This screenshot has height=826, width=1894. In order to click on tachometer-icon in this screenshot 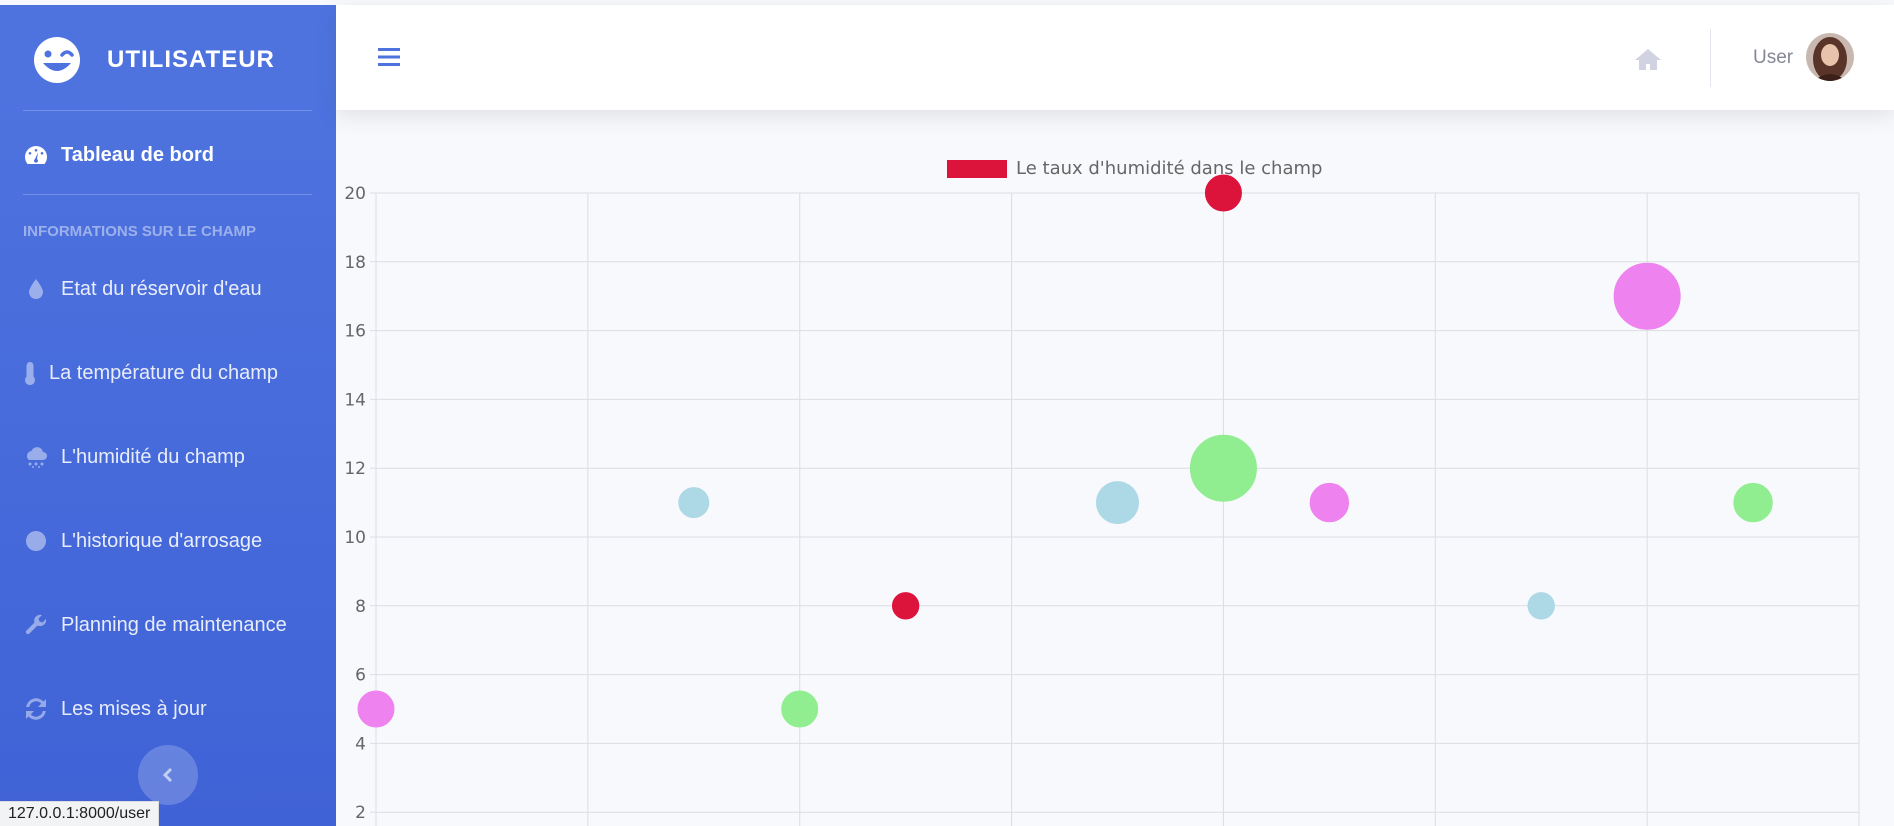, I will do `click(36, 155)`.